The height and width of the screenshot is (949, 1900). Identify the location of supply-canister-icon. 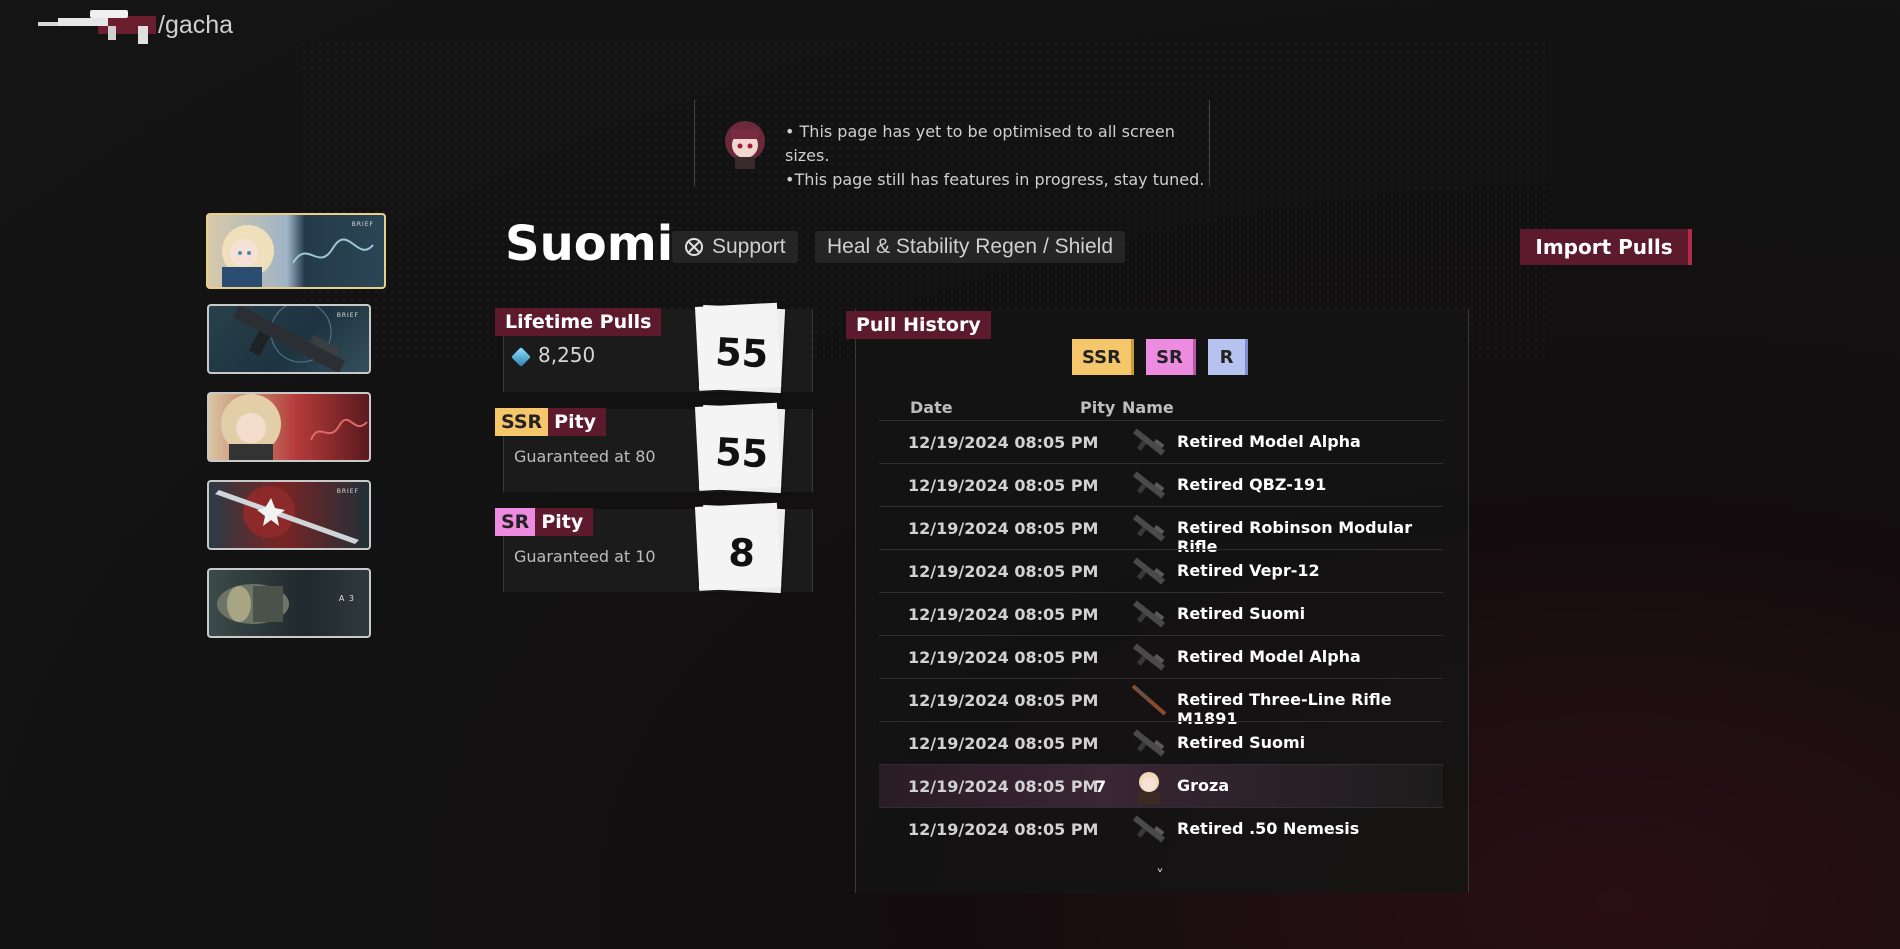
(253, 604).